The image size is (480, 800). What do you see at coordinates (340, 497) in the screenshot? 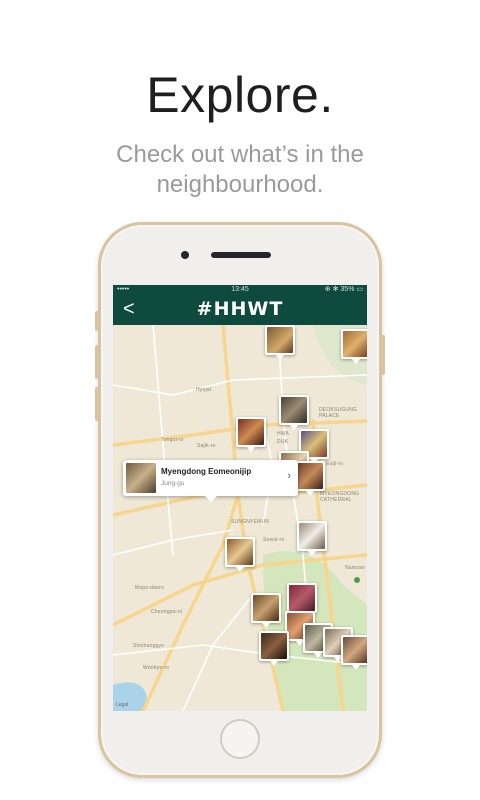
I see `map-label: MYEONGDONG CATHEDRAL` at bounding box center [340, 497].